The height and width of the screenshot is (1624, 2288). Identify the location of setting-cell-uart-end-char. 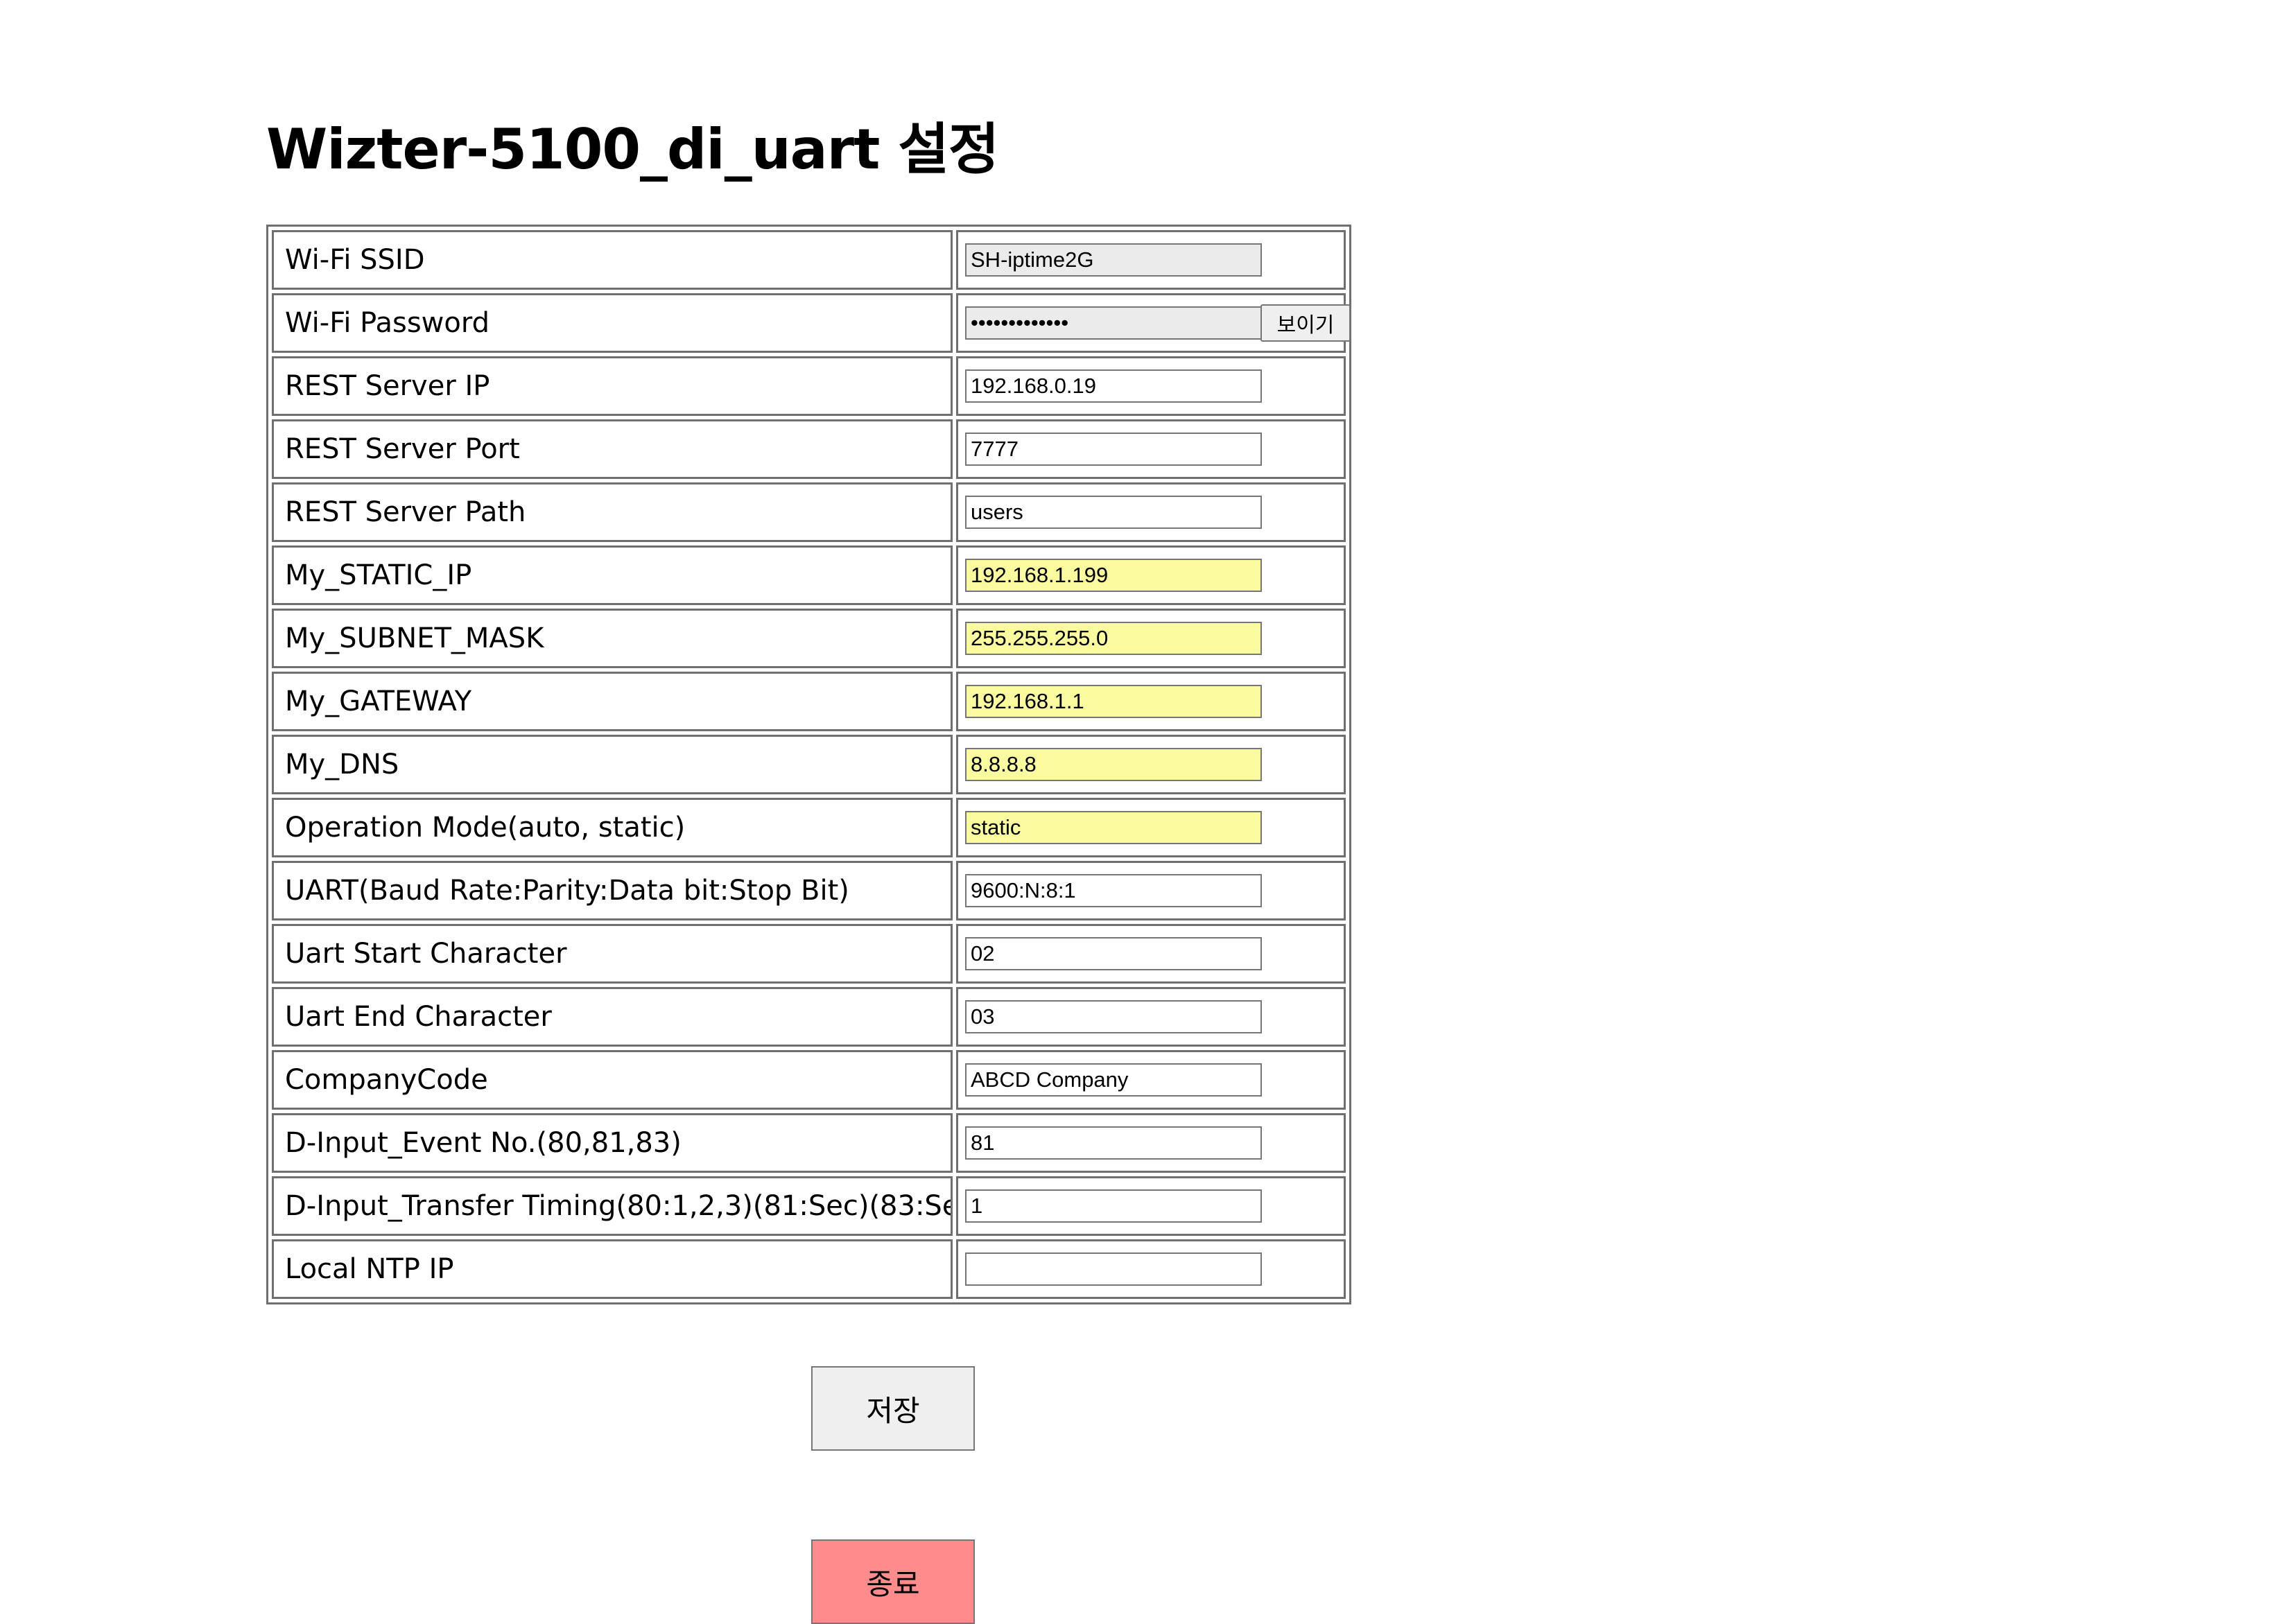
(1151, 1017).